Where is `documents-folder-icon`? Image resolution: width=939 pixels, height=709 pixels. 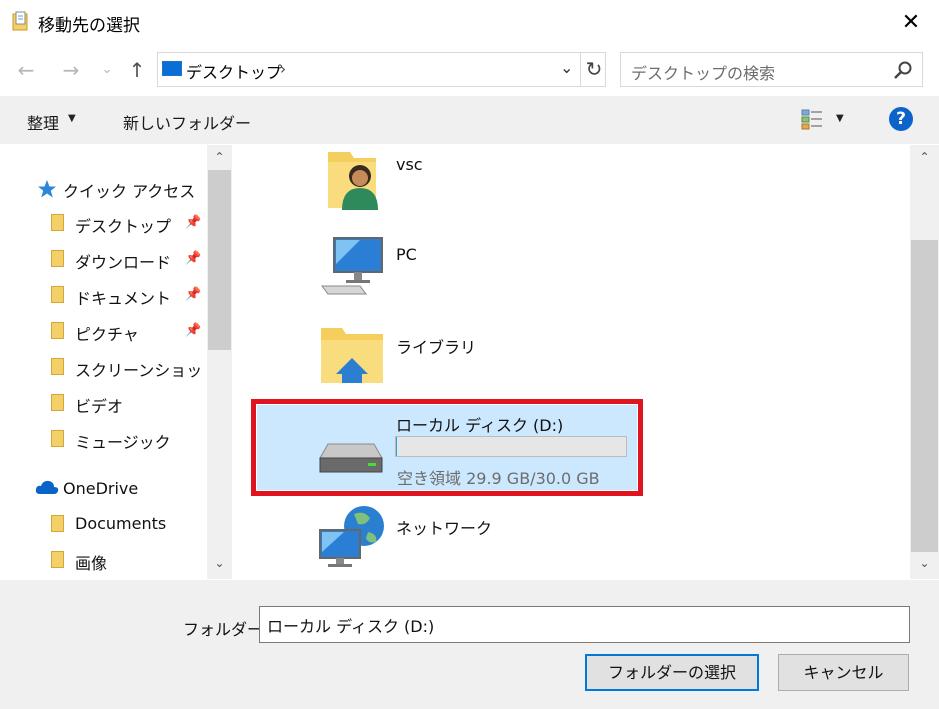 documents-folder-icon is located at coordinates (57, 294).